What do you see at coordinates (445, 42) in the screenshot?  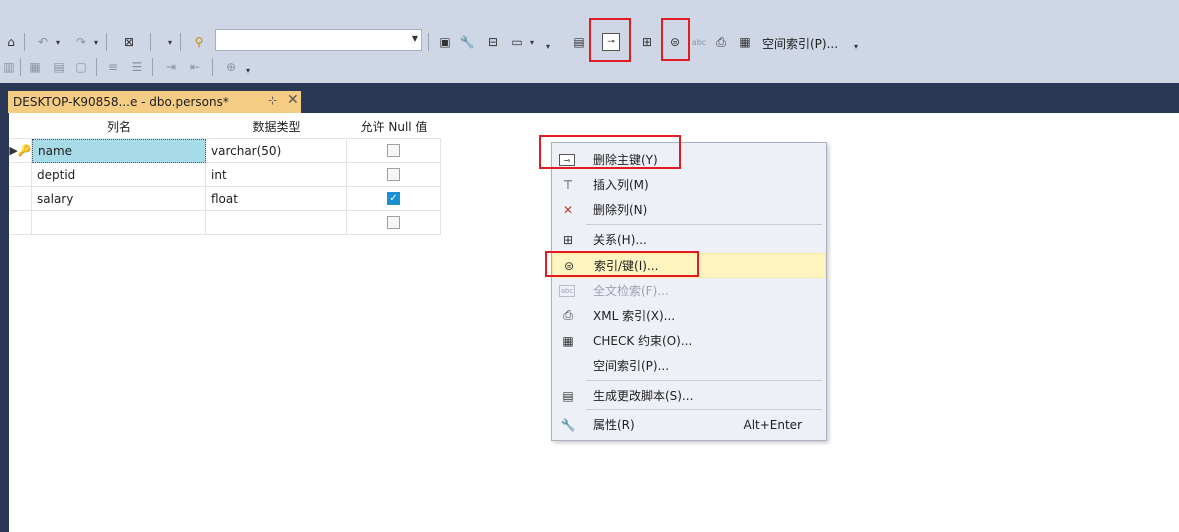 I see `report-icon: ▣` at bounding box center [445, 42].